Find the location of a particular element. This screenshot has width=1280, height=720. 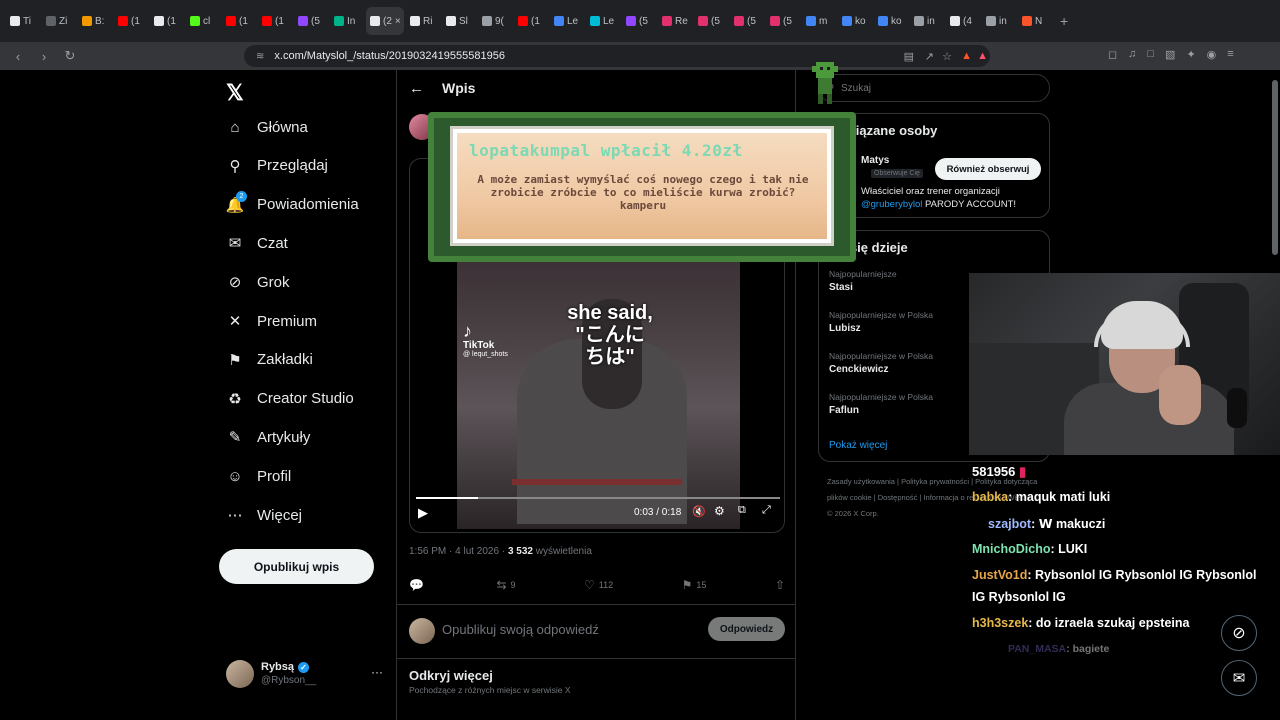

nav-item-home: ⌂ Główna is located at coordinates (266, 127).